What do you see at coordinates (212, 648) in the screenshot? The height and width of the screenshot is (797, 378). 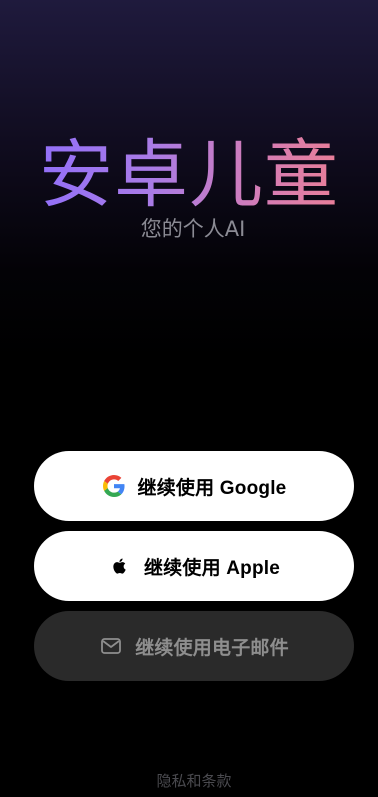 I see `email-button-label: 继续使用电子邮件` at bounding box center [212, 648].